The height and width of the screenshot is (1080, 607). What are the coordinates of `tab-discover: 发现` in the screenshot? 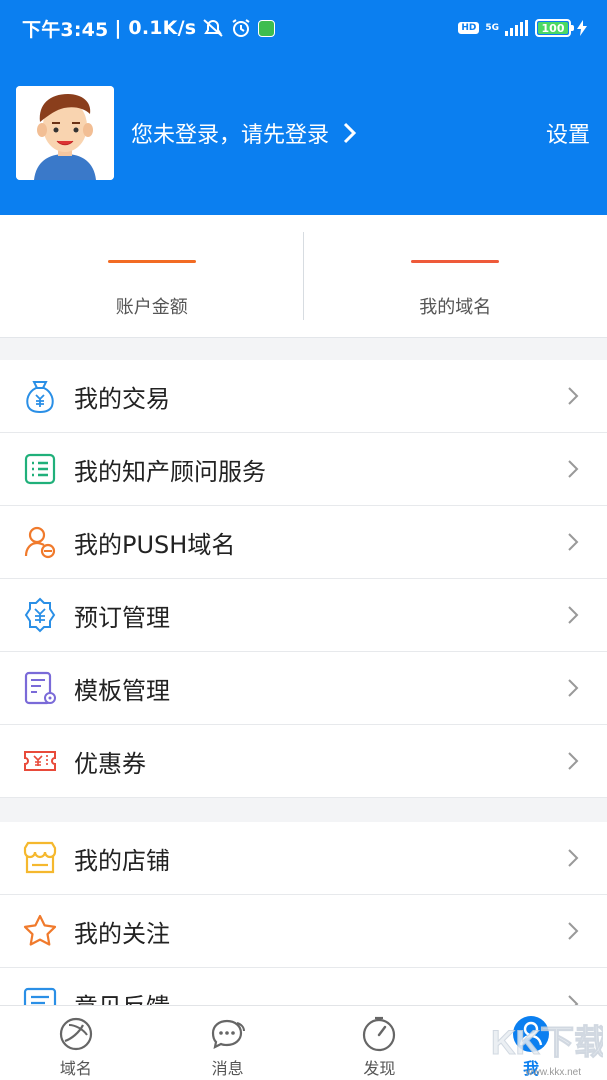 It's located at (380, 1043).